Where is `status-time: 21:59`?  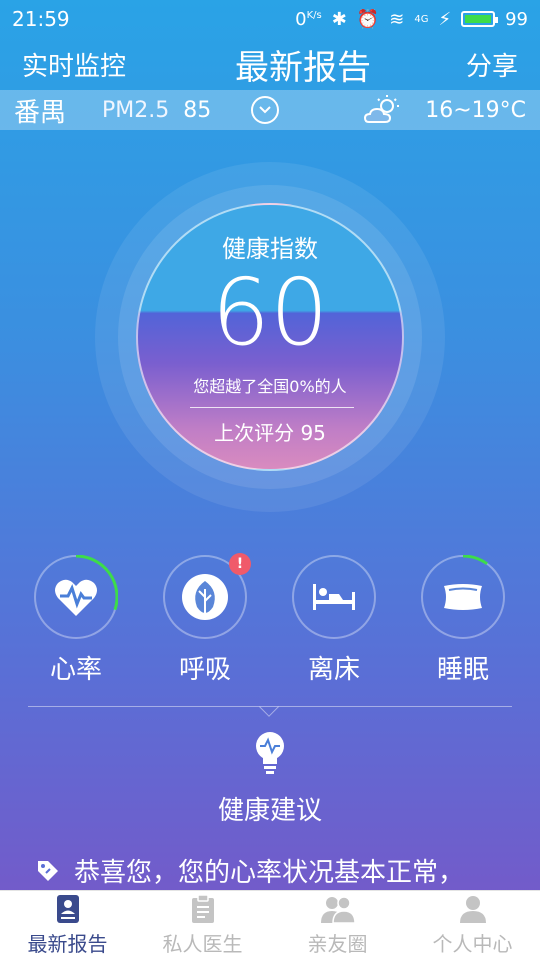
status-time: 21:59 is located at coordinates (41, 19).